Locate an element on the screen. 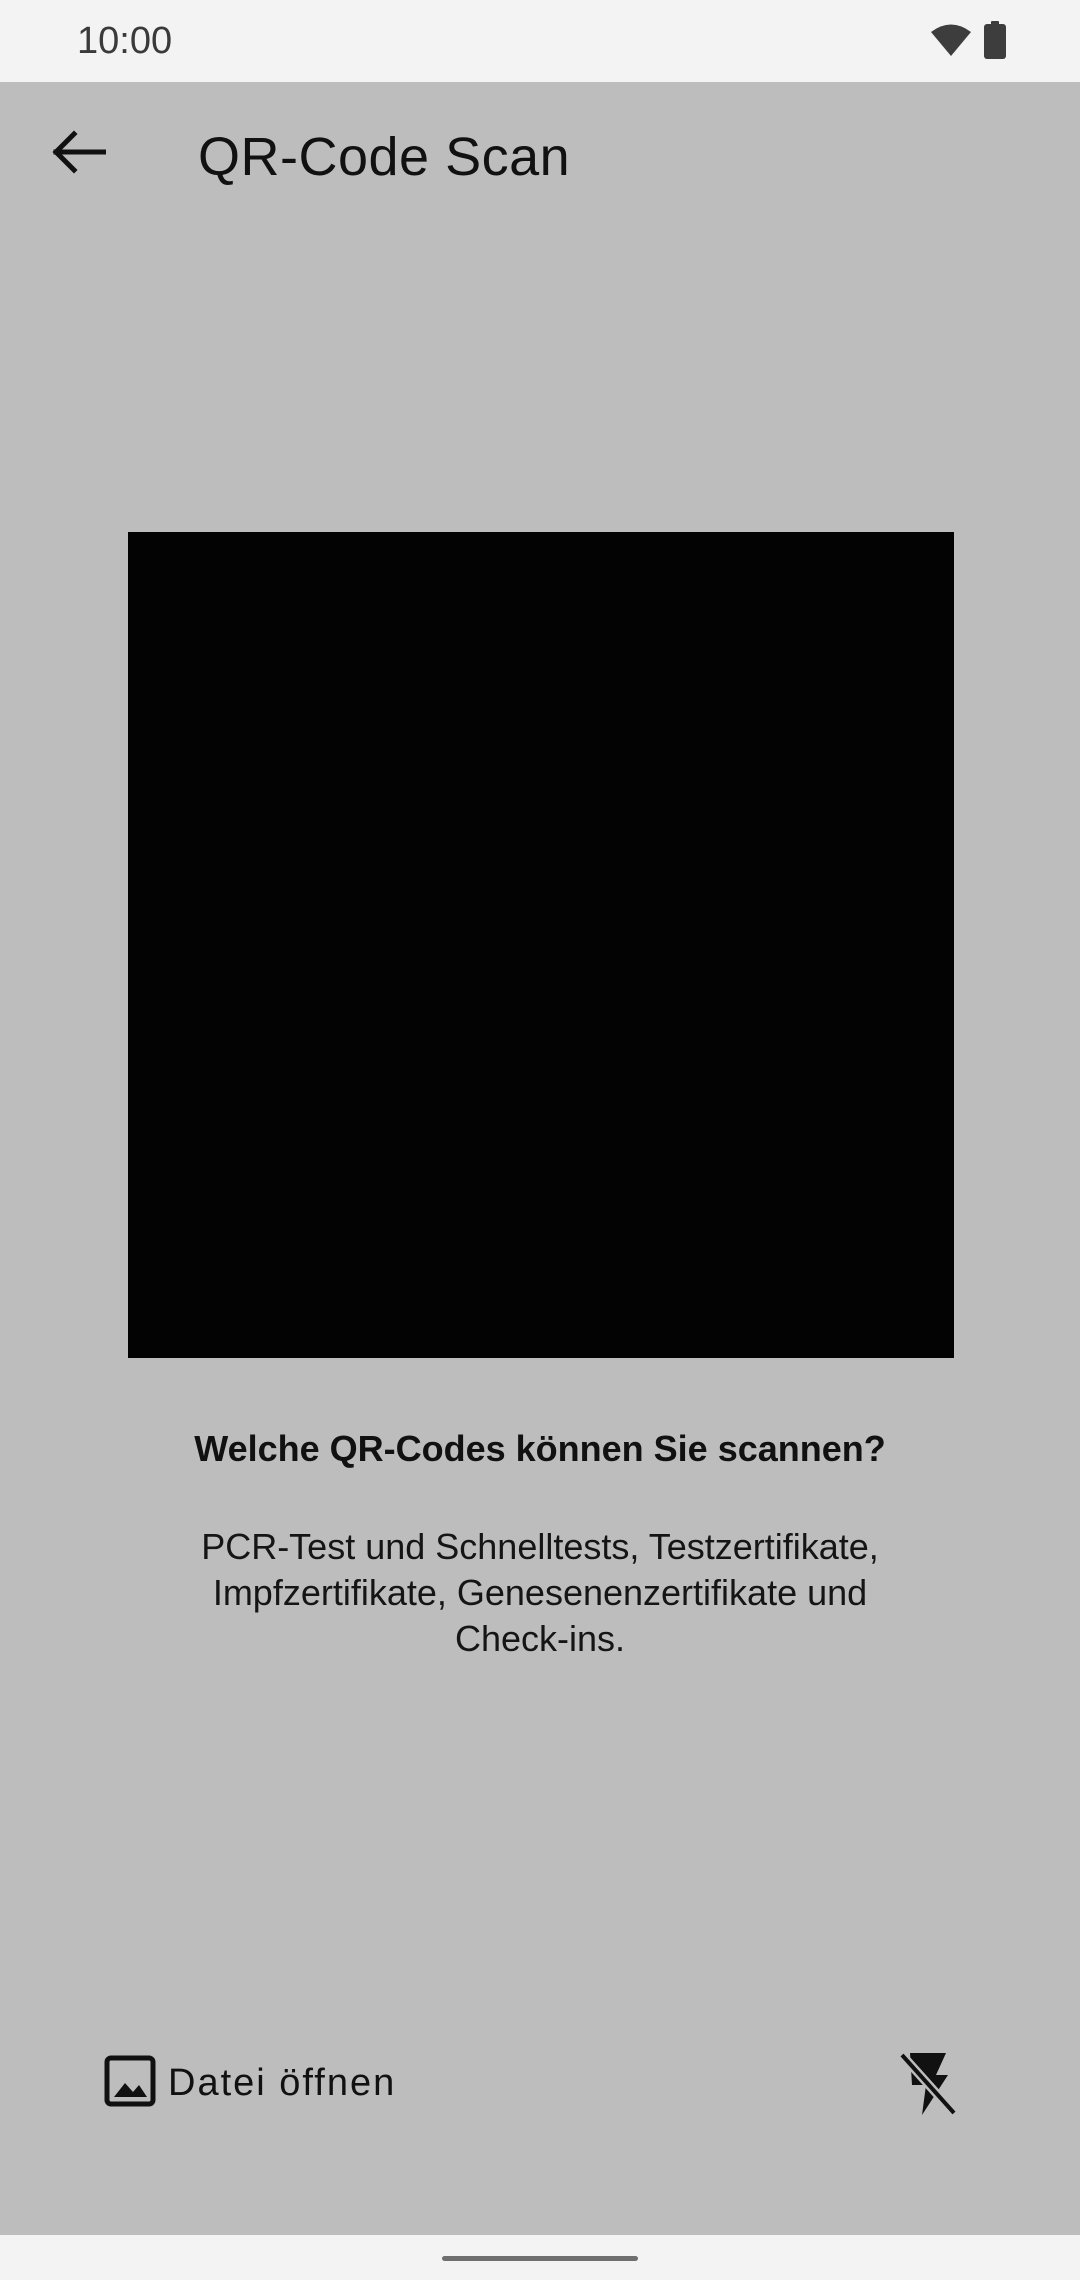 This screenshot has height=2280, width=1080. arrow-back-icon is located at coordinates (78, 154).